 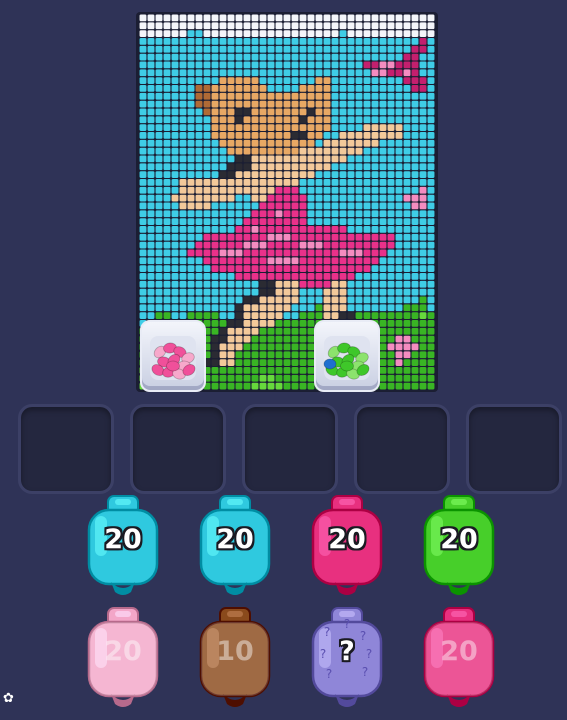 I want to click on bead-jar-light-pink: 20, so click(x=123, y=658).